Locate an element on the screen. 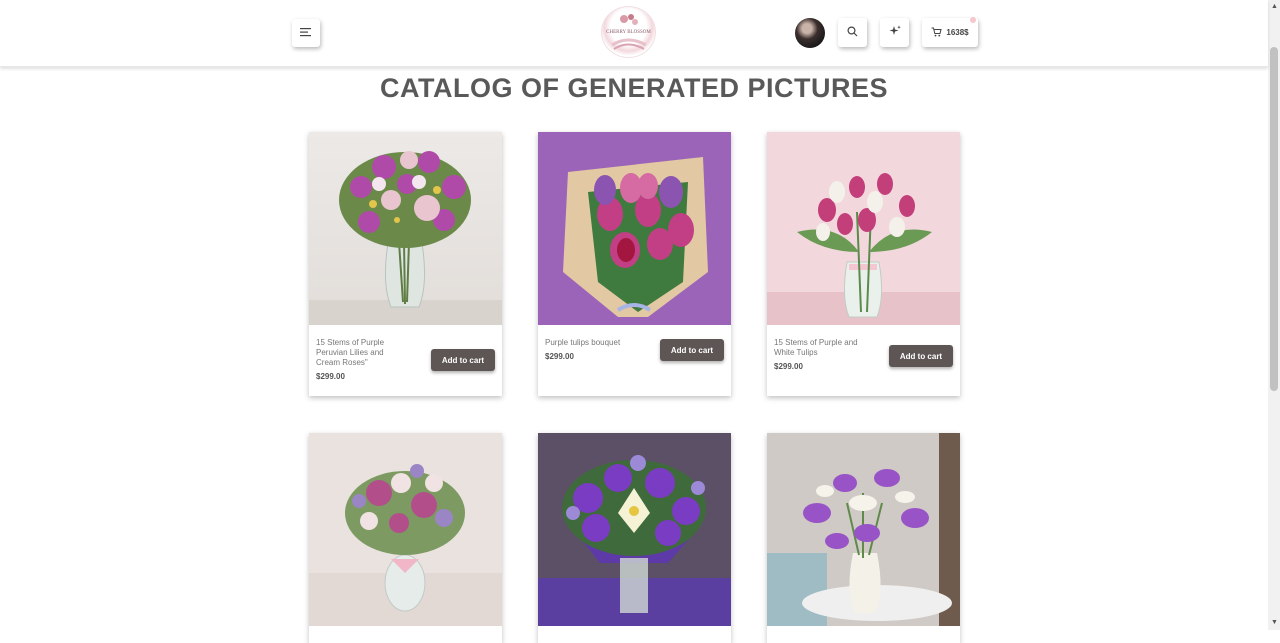  scrollbar-thumb is located at coordinates (1274, 219).